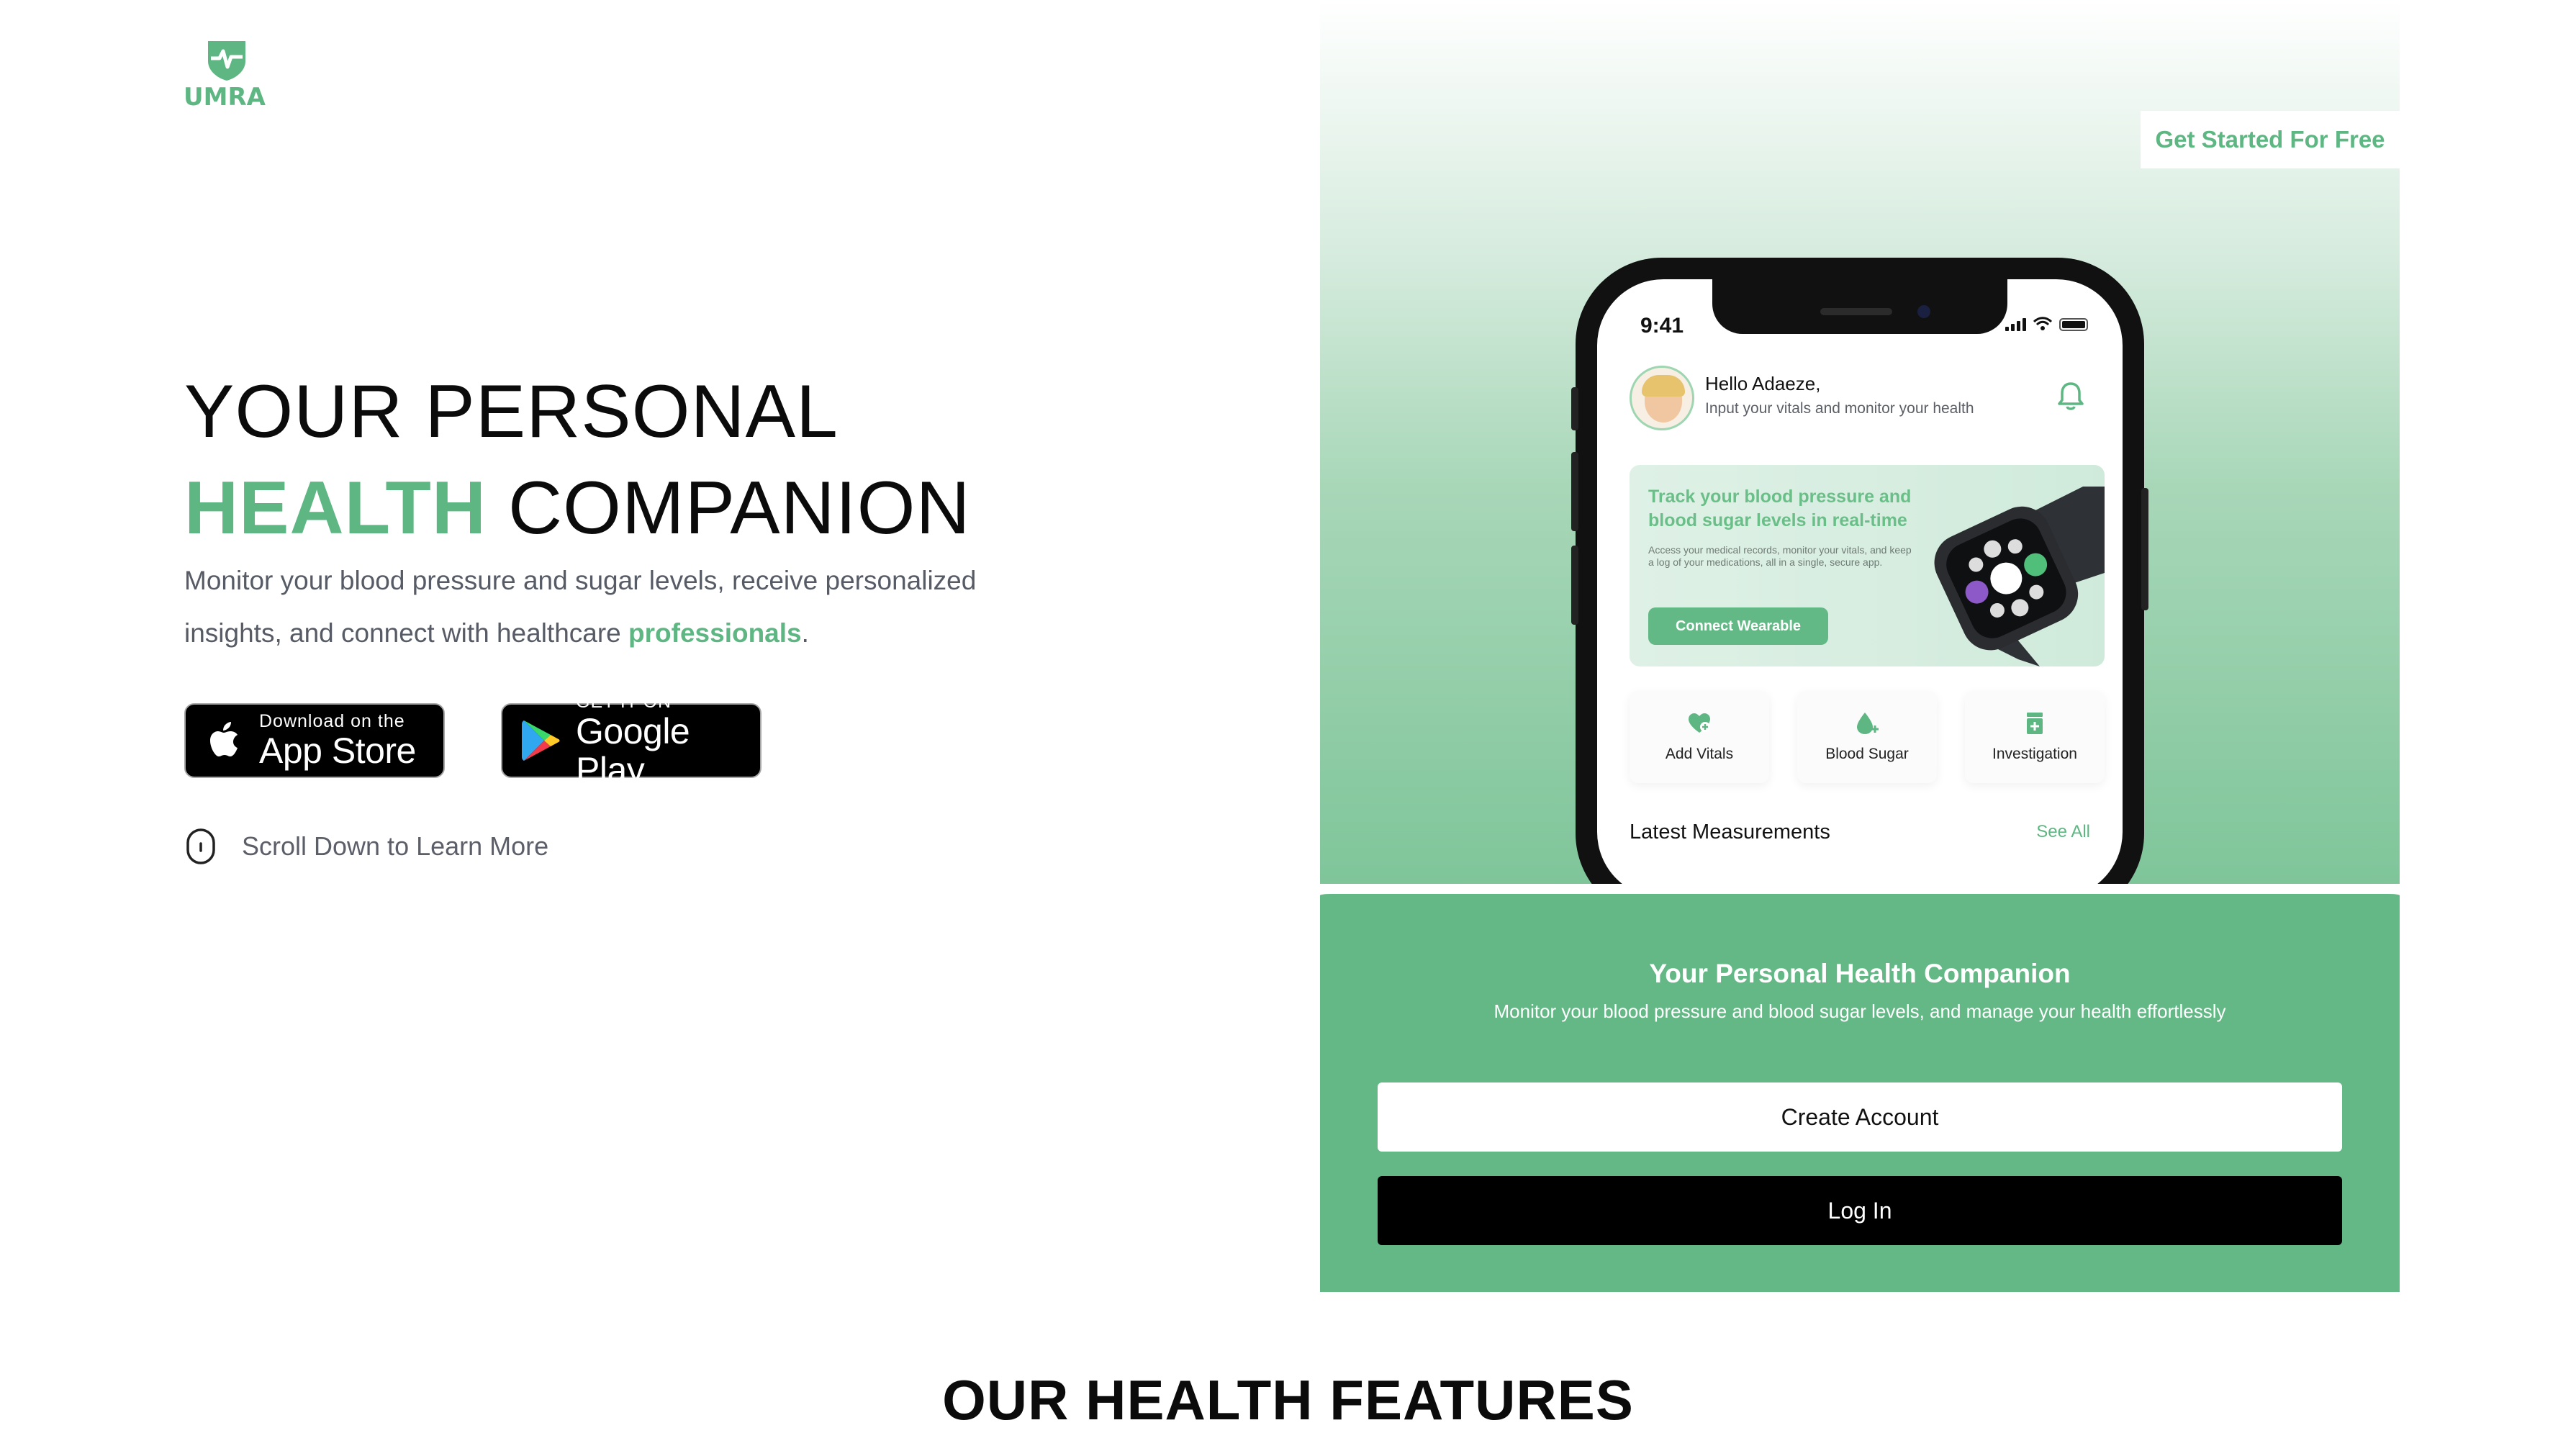 The image size is (2576, 1433). Describe the element at coordinates (2070, 396) in the screenshot. I see `bell-icon` at that location.